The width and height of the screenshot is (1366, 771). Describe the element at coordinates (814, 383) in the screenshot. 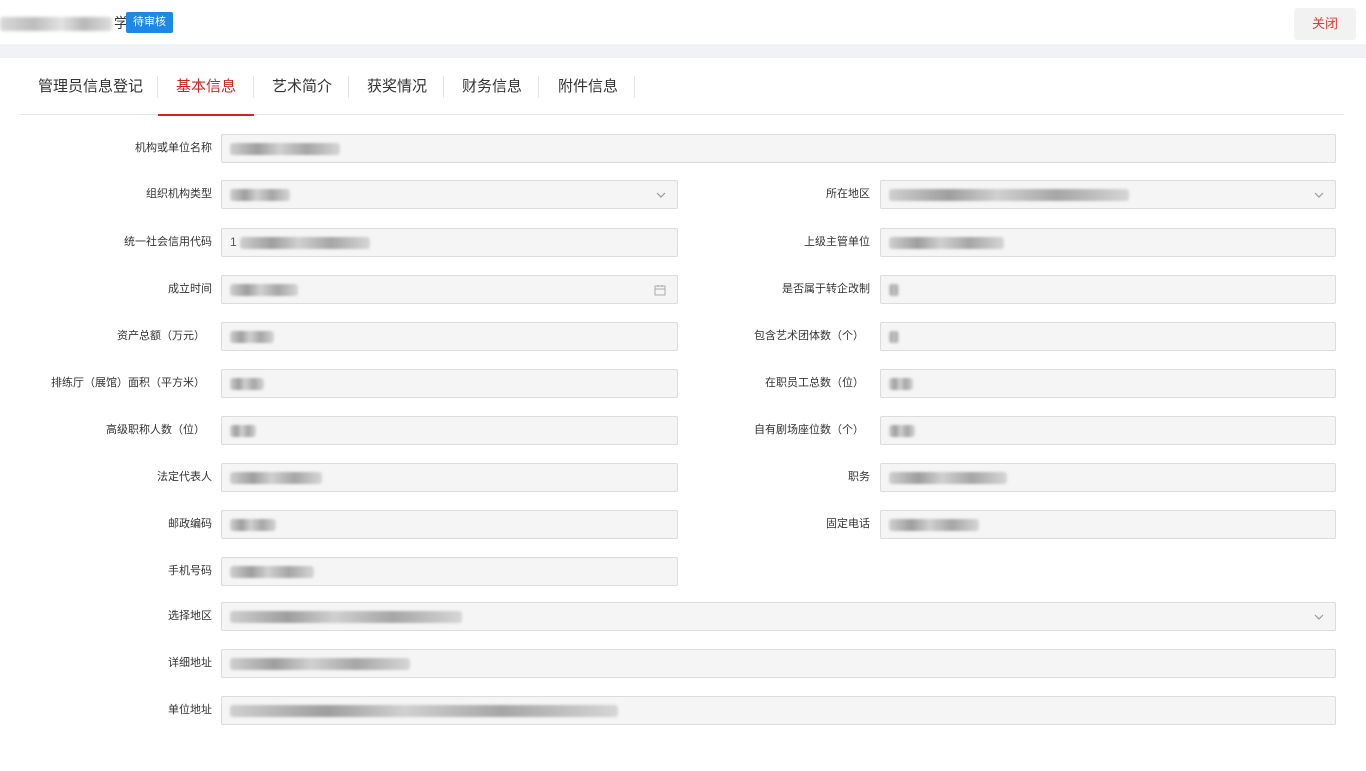

I see `staff-count-label: 在职员工总数（位）` at that location.